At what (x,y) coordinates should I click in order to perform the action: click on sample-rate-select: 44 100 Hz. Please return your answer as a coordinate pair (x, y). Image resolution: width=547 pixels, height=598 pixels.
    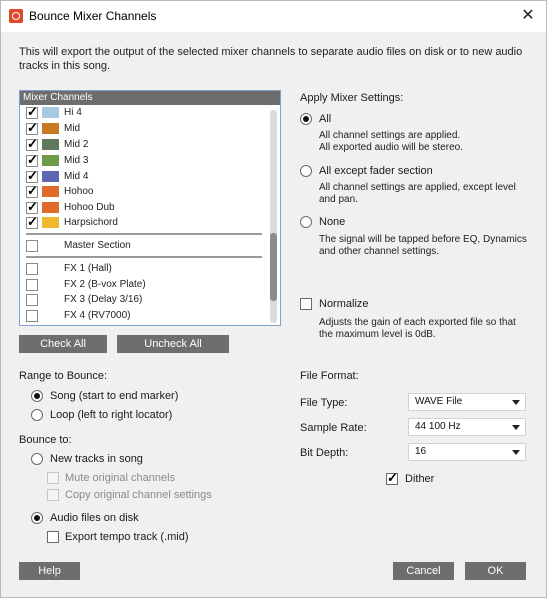
    Looking at the image, I should click on (467, 427).